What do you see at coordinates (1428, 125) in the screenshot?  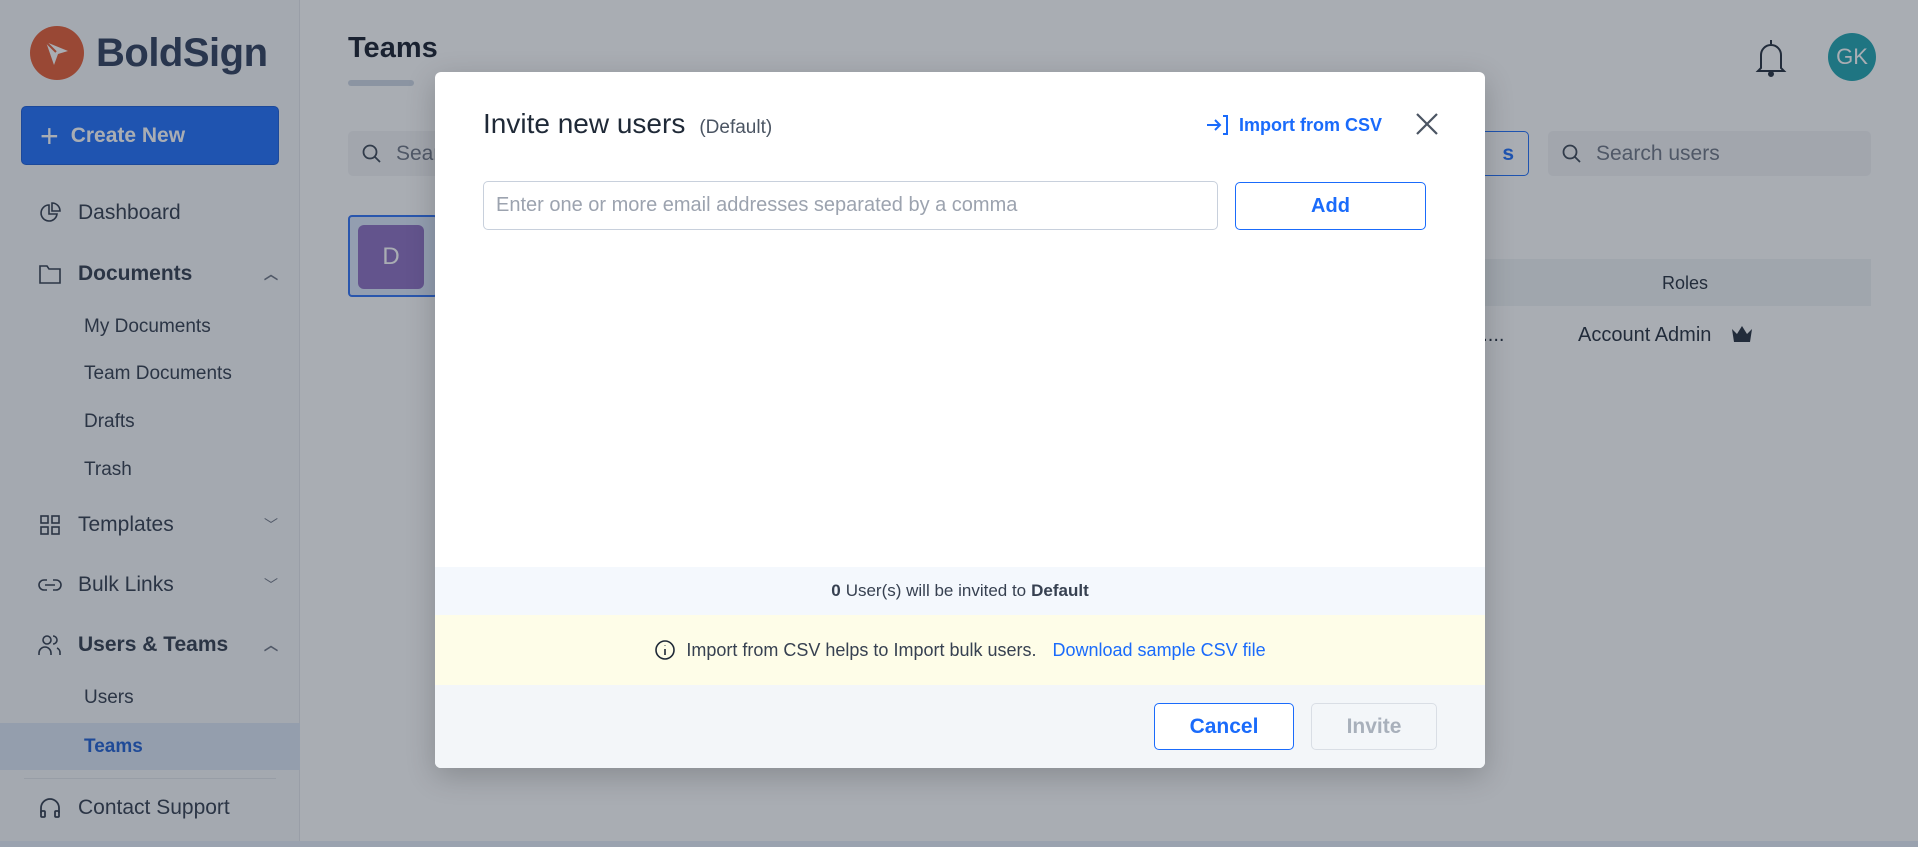 I see `close-icon` at bounding box center [1428, 125].